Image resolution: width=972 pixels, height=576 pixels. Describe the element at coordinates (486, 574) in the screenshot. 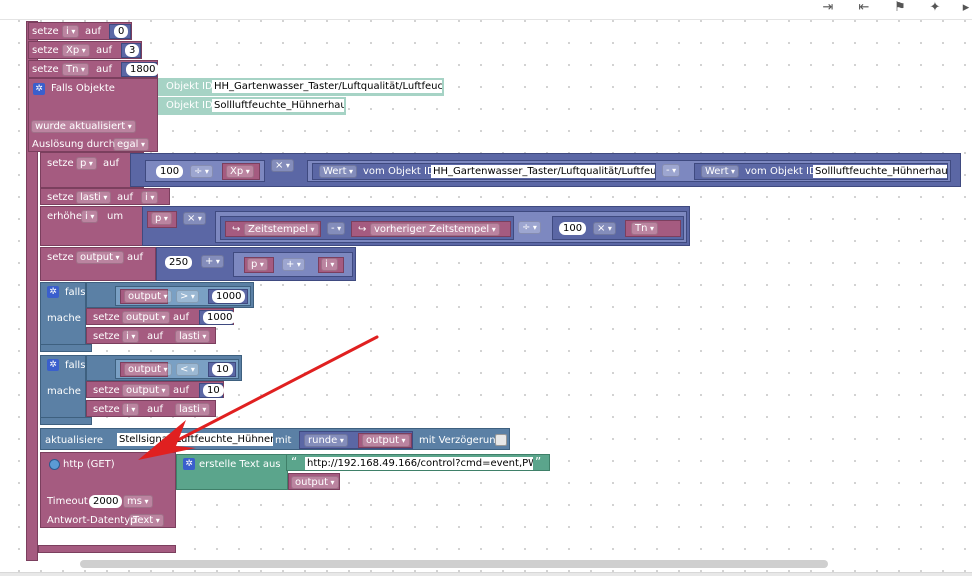

I see `workspace-bottom-border` at that location.